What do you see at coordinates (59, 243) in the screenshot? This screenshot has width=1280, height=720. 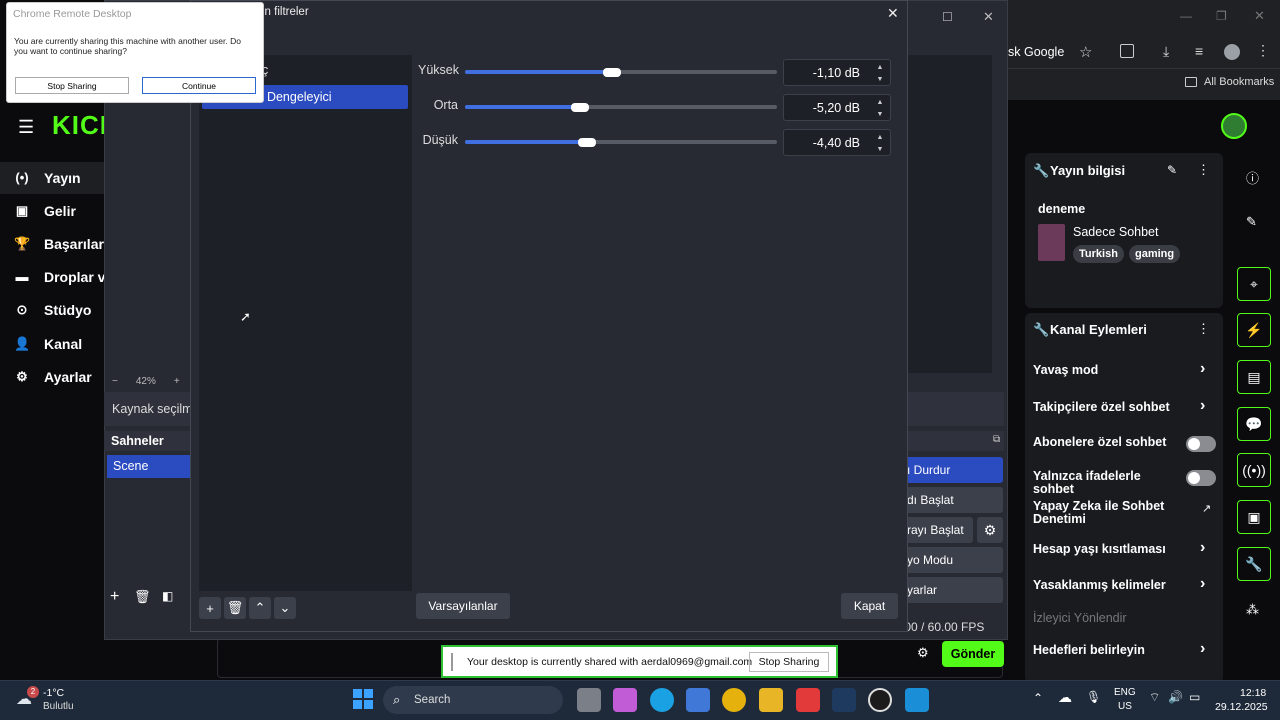 I see `nav-item: 🏆 Başarılar` at bounding box center [59, 243].